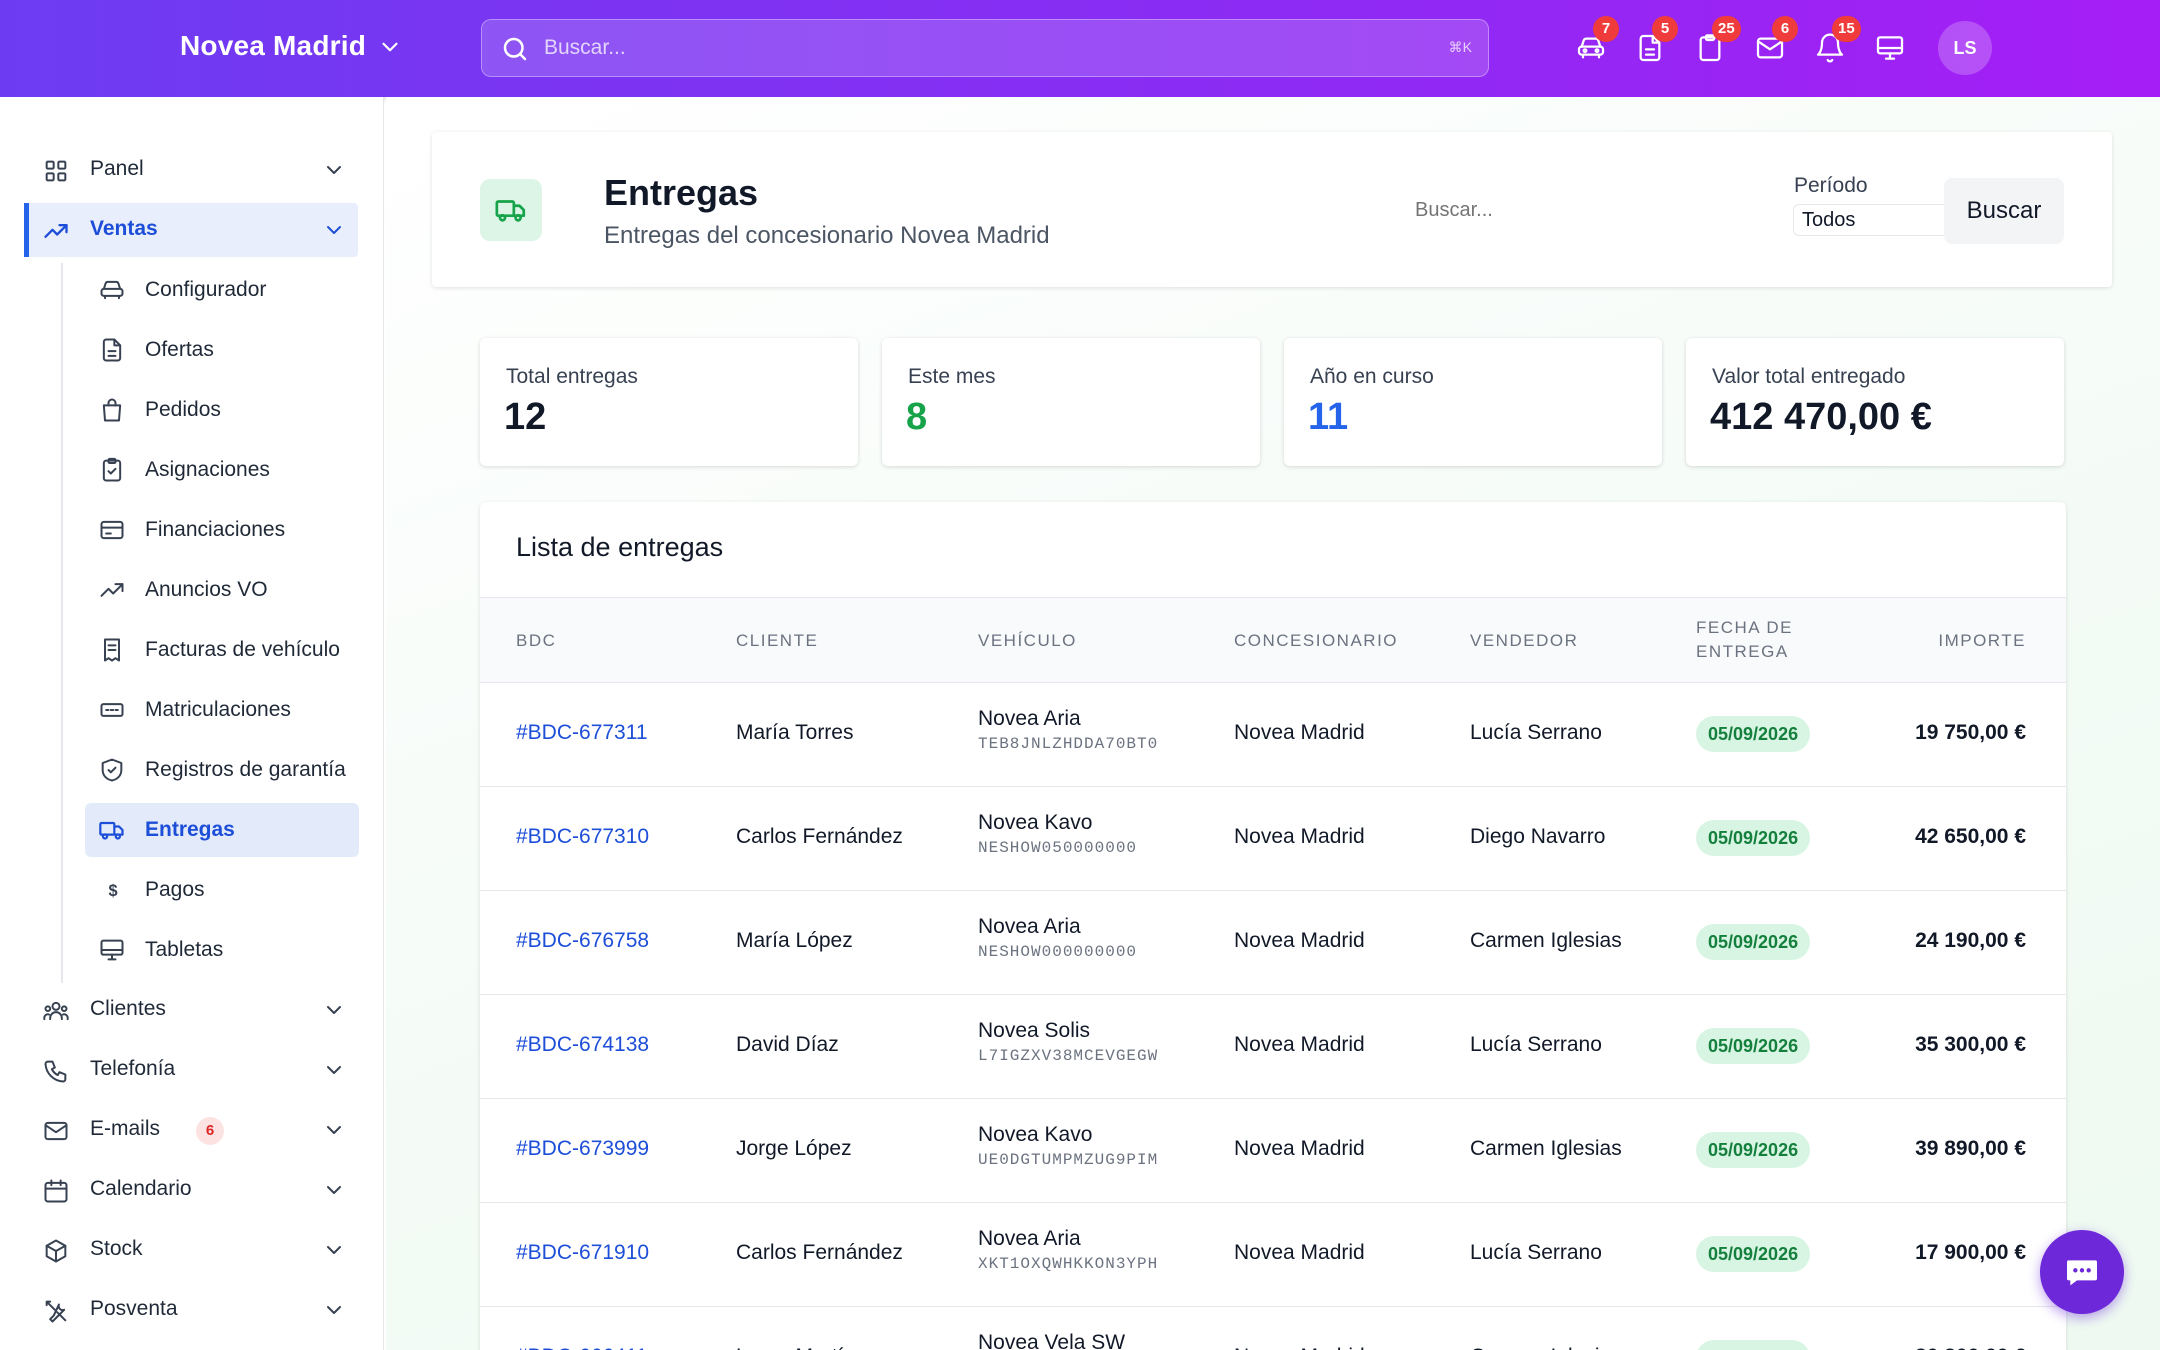  What do you see at coordinates (536, 641) in the screenshot?
I see `column-header-bdc: BDC` at bounding box center [536, 641].